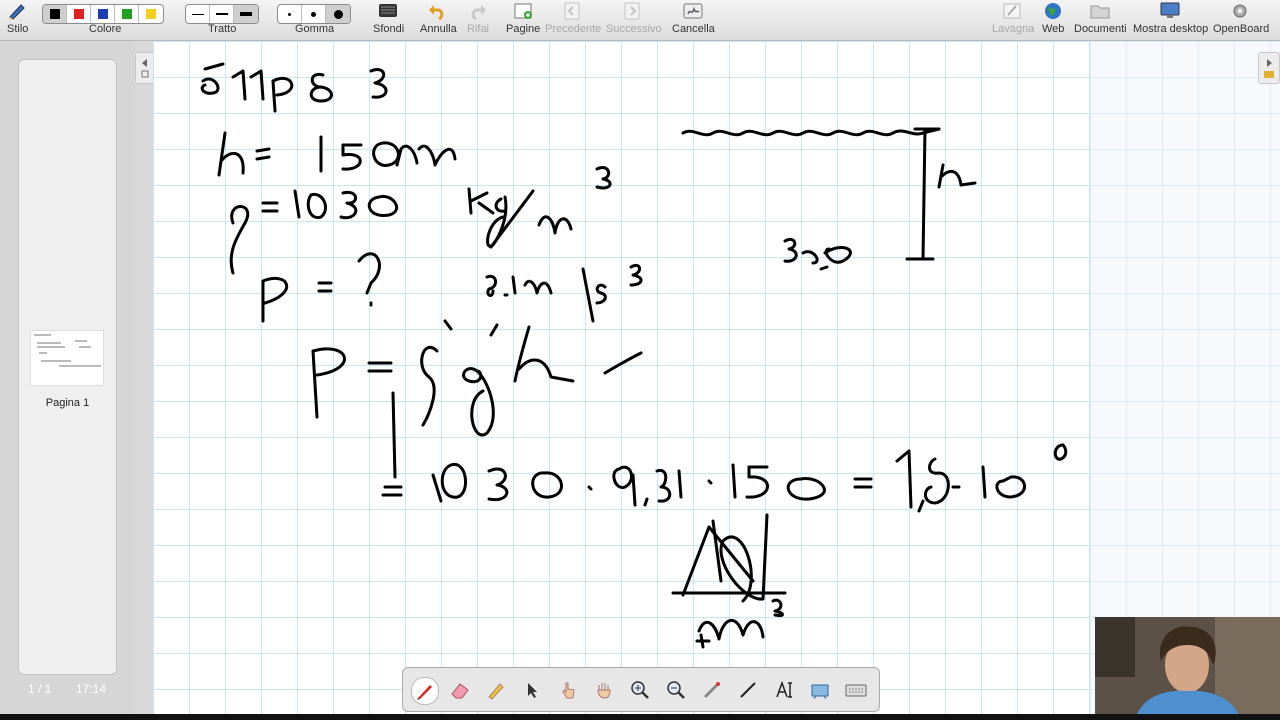 This screenshot has height=720, width=1280. What do you see at coordinates (523, 20) in the screenshot?
I see `pagine-button: Pagine` at bounding box center [523, 20].